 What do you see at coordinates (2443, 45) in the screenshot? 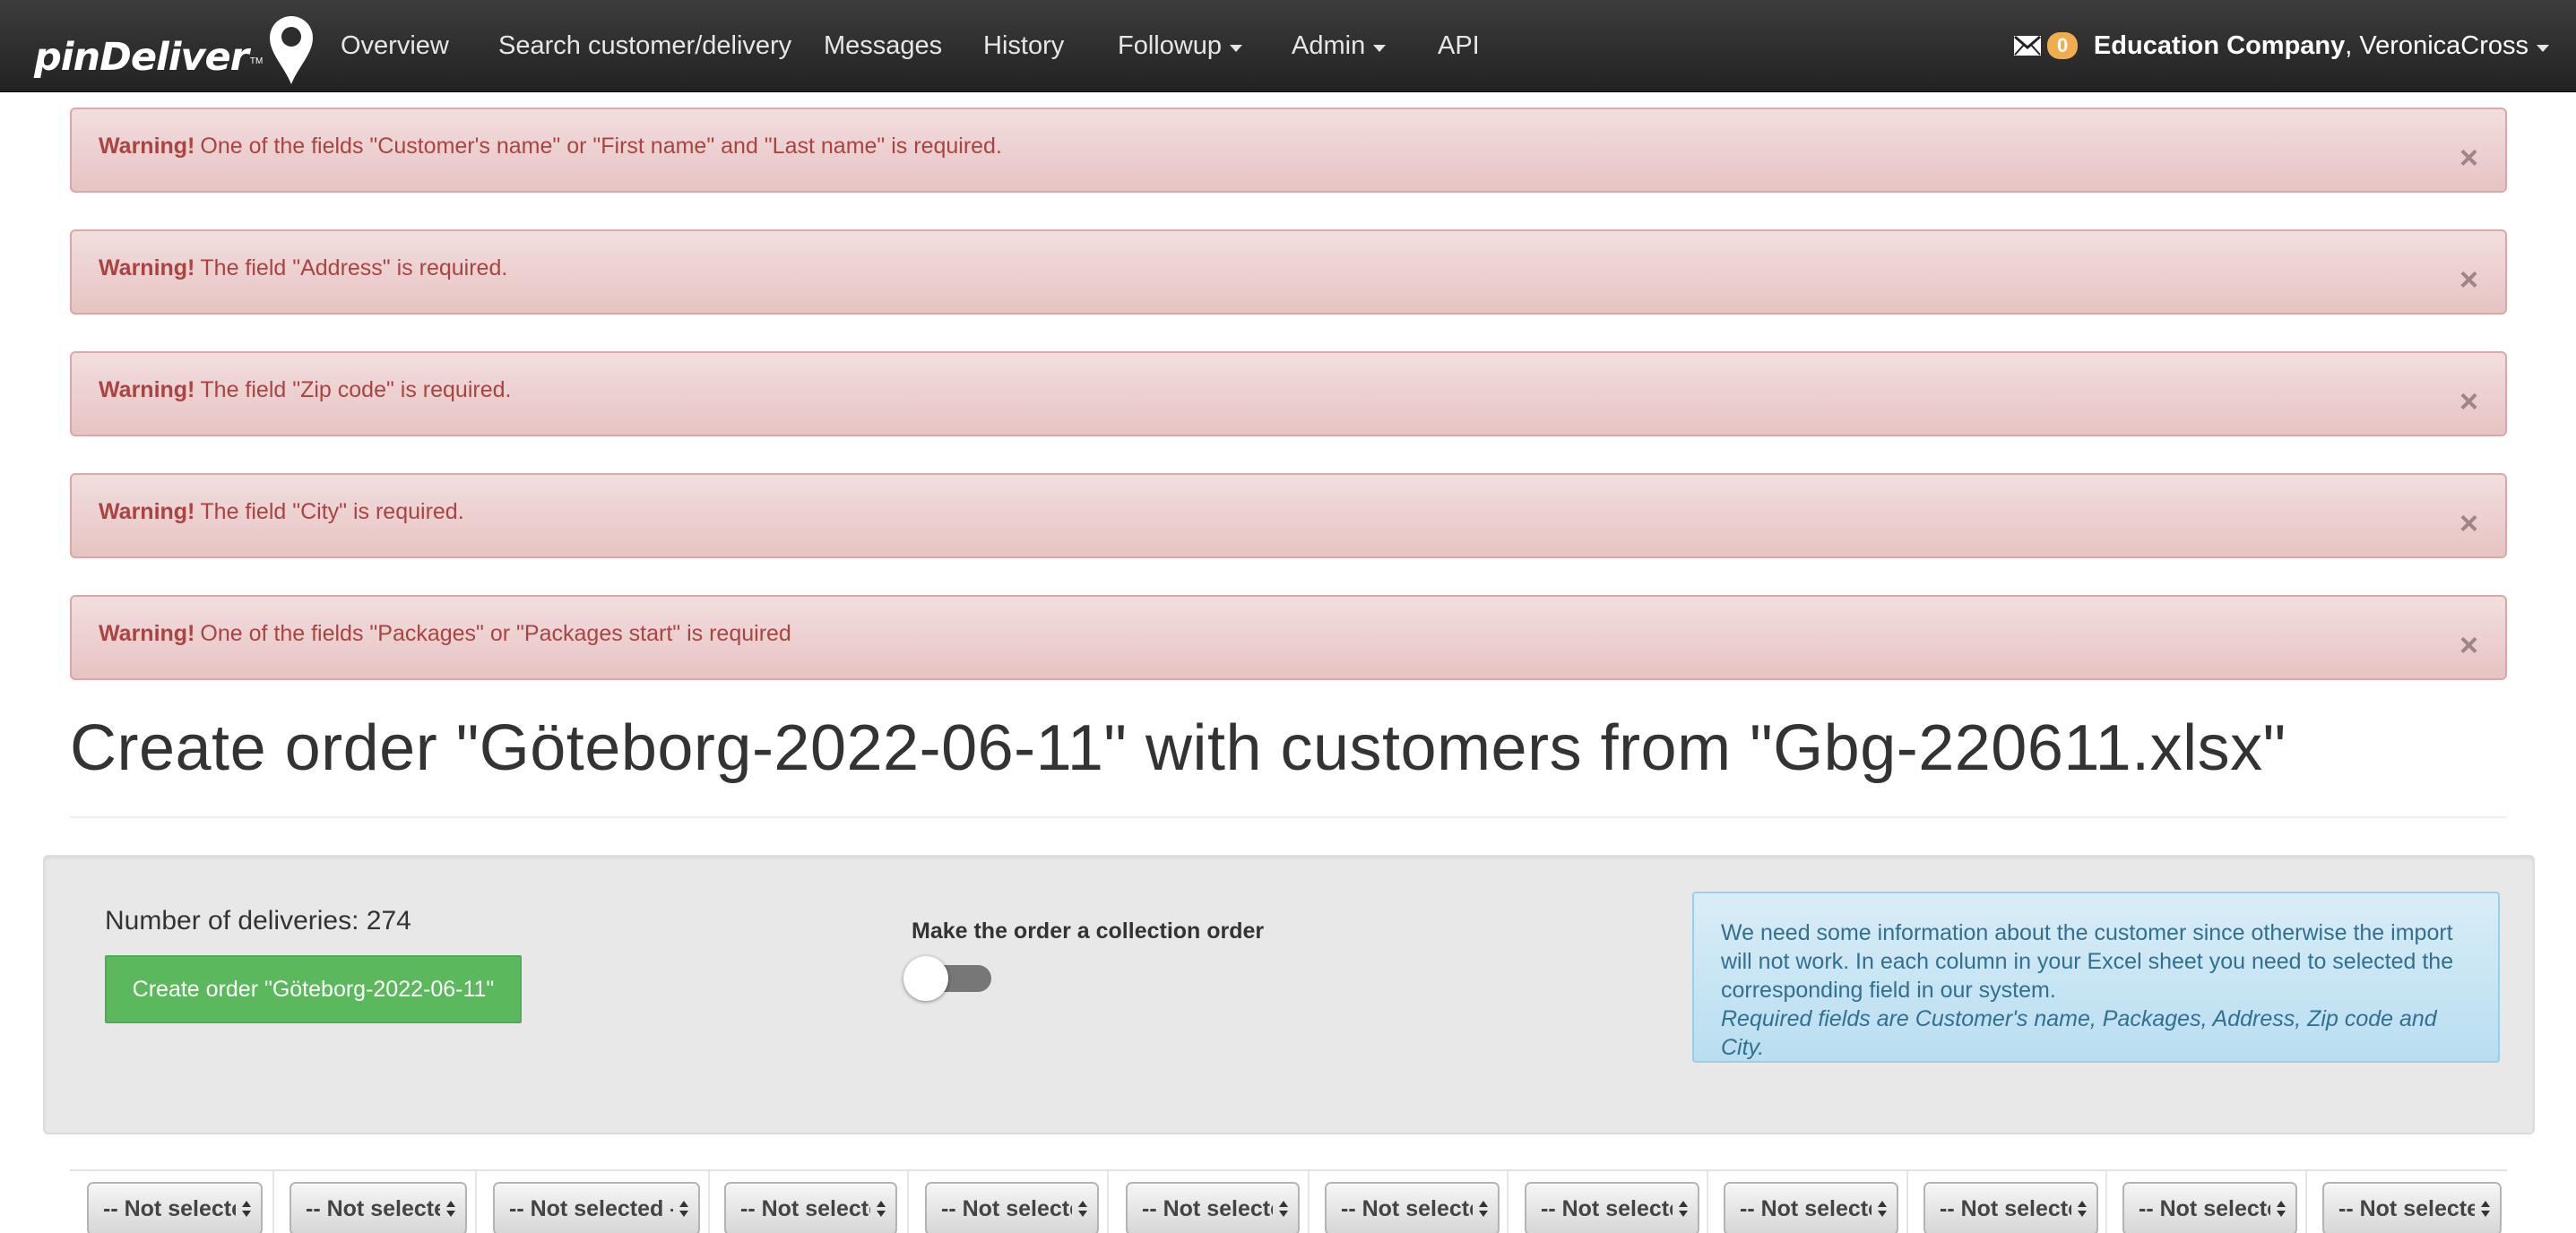
I see `user-name: VeronicaCross` at bounding box center [2443, 45].